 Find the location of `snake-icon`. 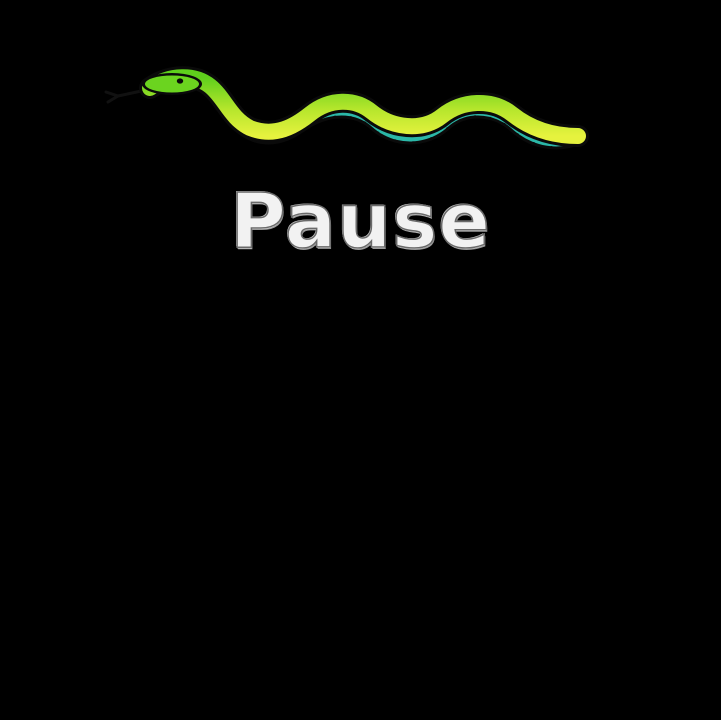

snake-icon is located at coordinates (346, 108).